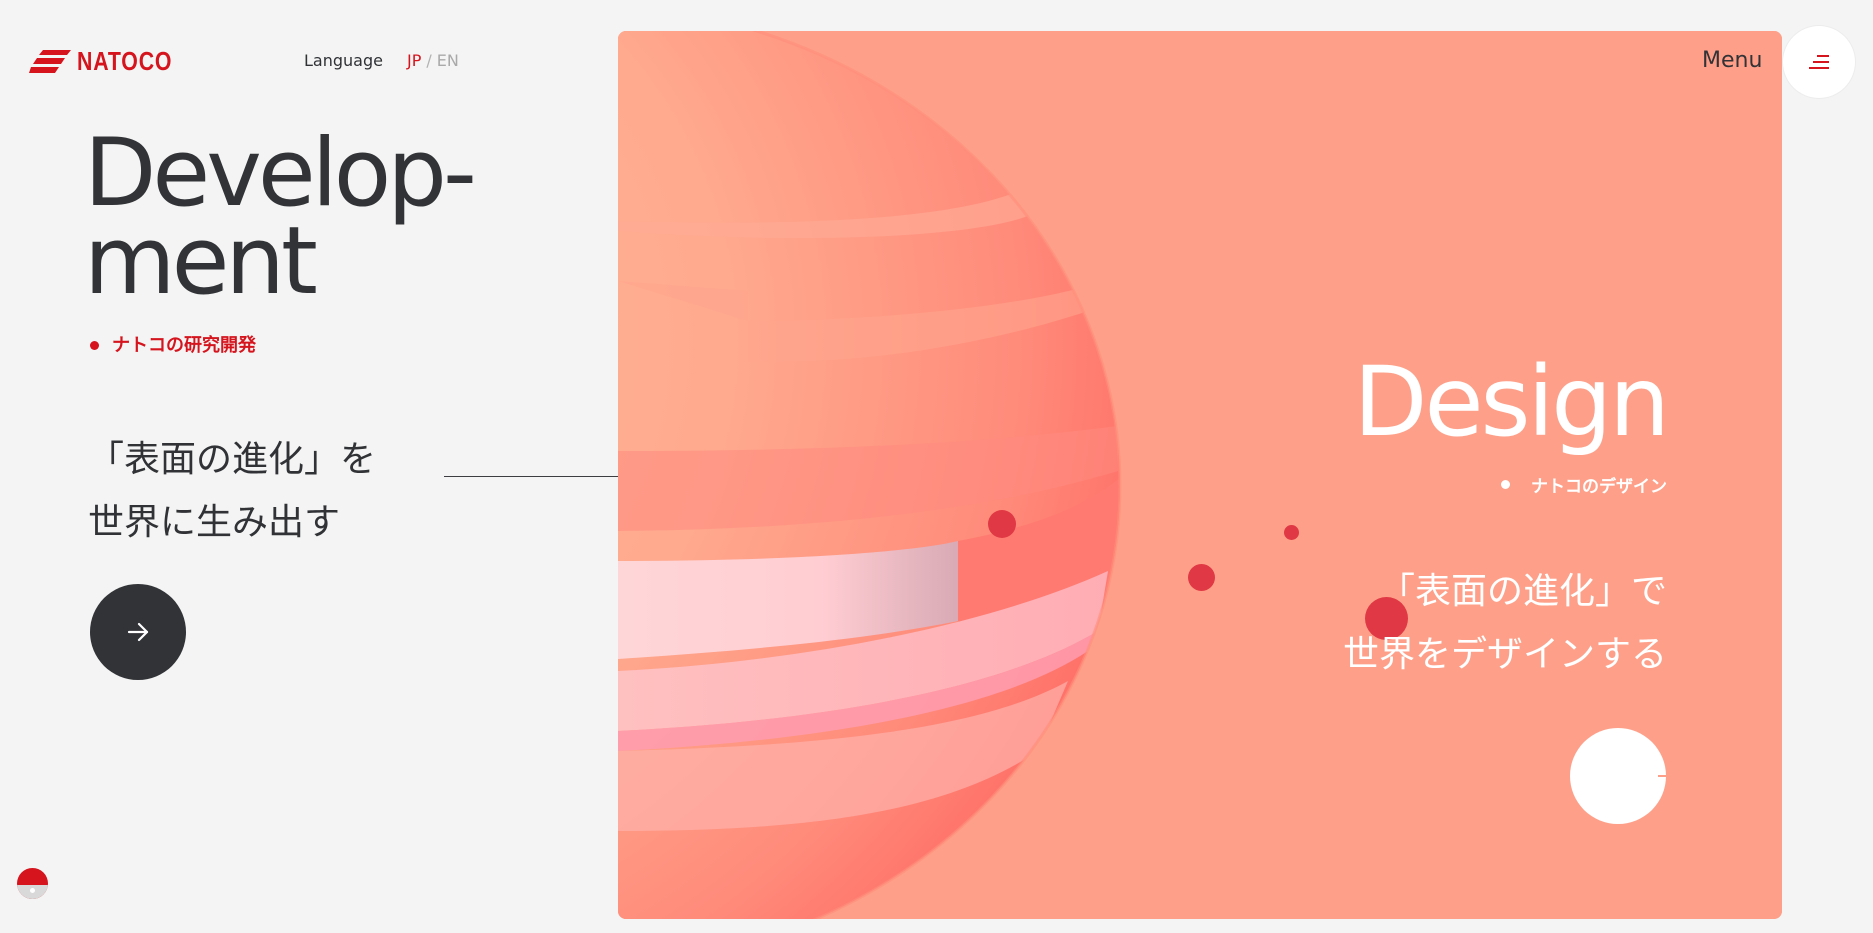 Image resolution: width=1873 pixels, height=933 pixels. Describe the element at coordinates (414, 60) in the screenshot. I see `lang-jp-link: JP` at that location.